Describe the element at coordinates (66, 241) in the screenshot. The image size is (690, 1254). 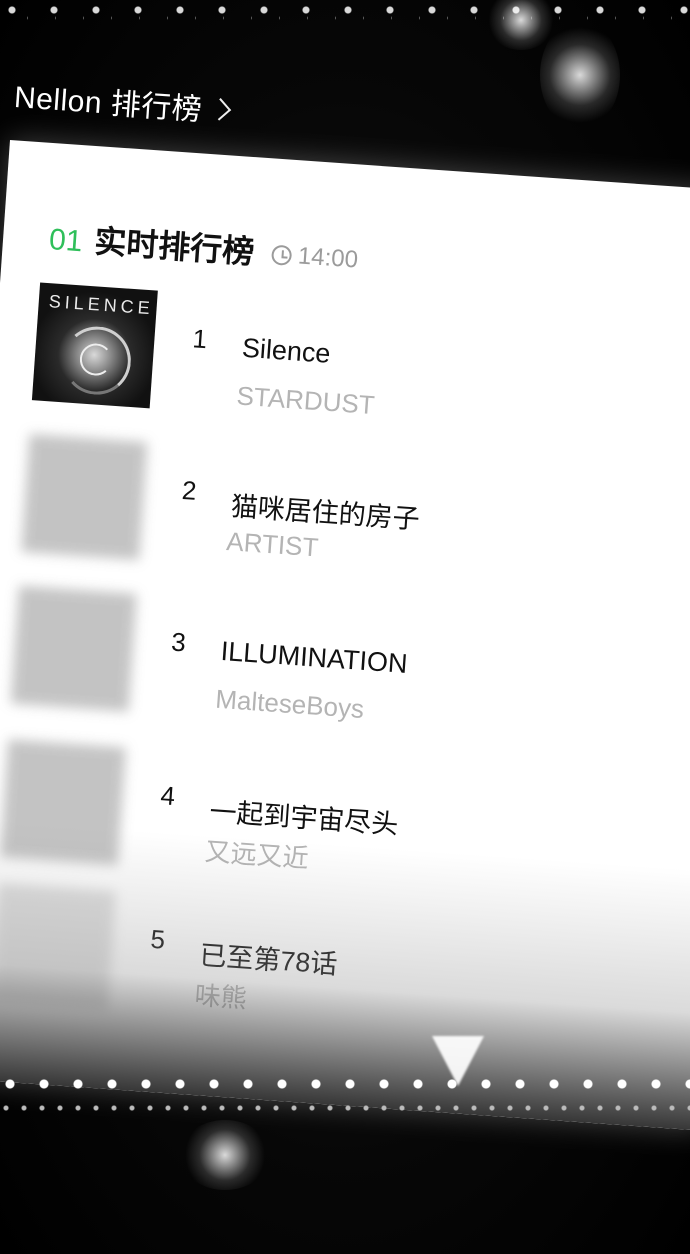
I see `chart-number: 01` at that location.